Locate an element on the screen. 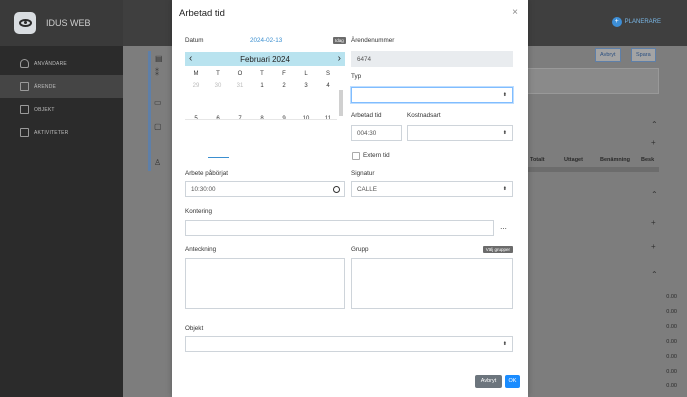  typ-select: ⬍ is located at coordinates (432, 95).